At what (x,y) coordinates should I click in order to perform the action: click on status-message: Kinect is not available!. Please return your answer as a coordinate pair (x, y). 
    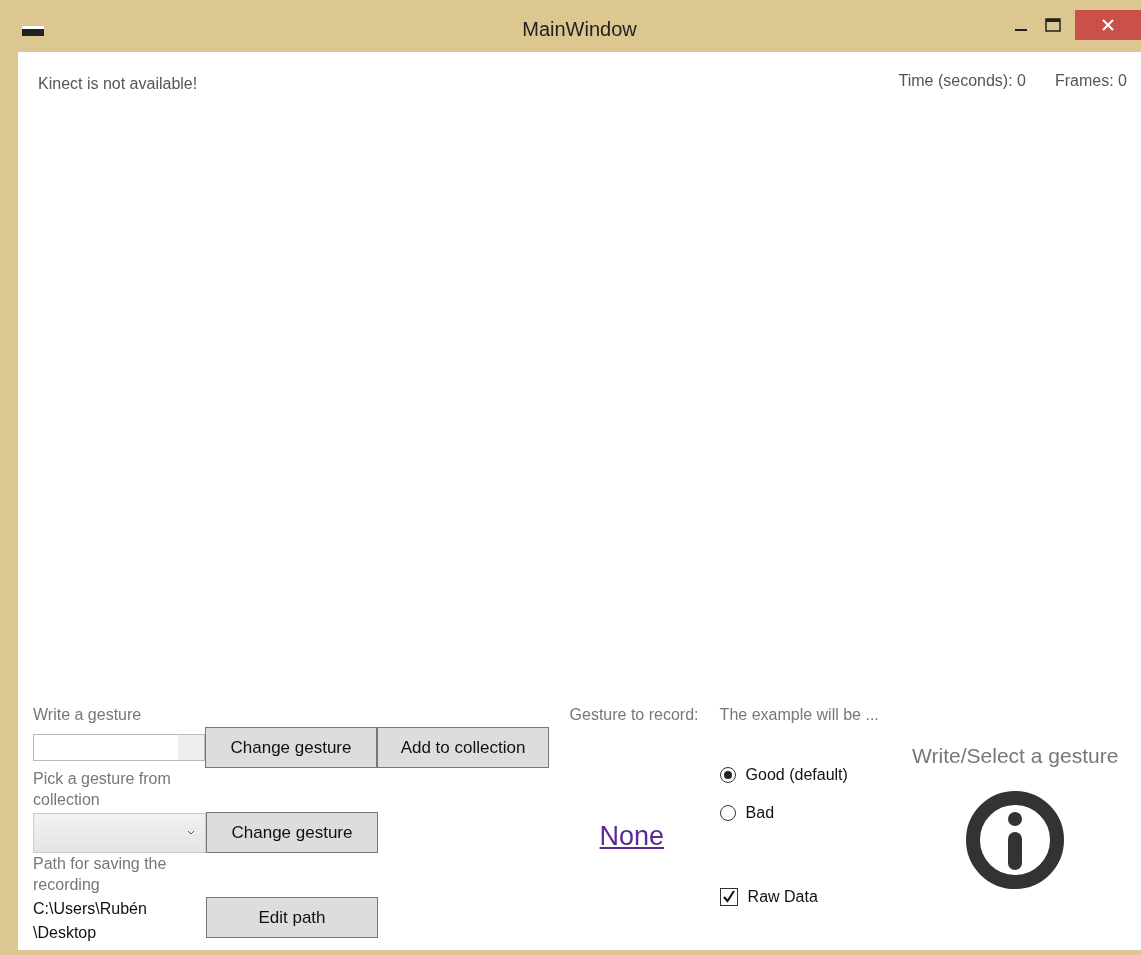
    Looking at the image, I should click on (118, 84).